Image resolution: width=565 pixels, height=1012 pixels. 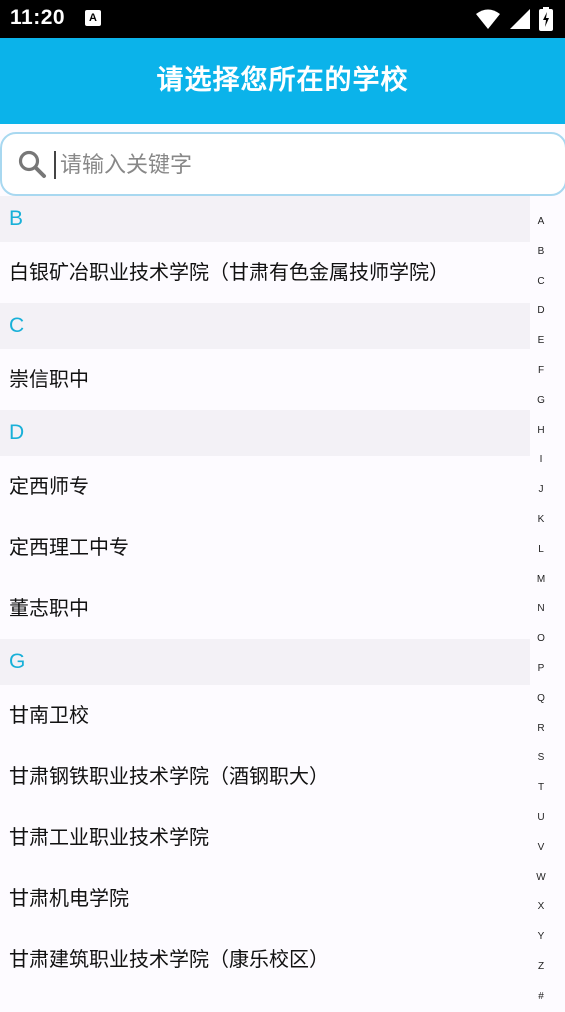 I want to click on search-bar, so click(x=282, y=164).